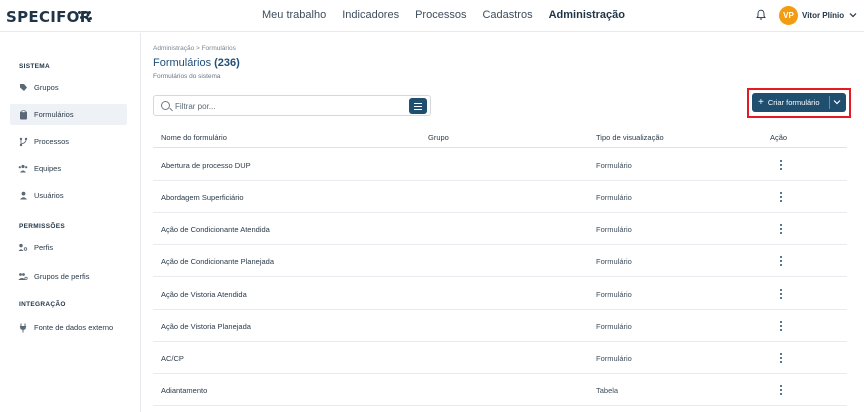 The height and width of the screenshot is (412, 864). What do you see at coordinates (418, 106) in the screenshot?
I see `filter-button` at bounding box center [418, 106].